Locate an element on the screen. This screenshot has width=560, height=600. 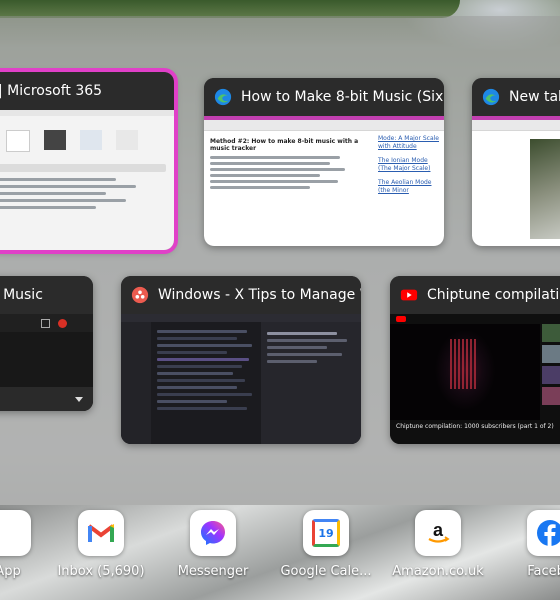
window-music-app: e Music is located at coordinates (46, 343).